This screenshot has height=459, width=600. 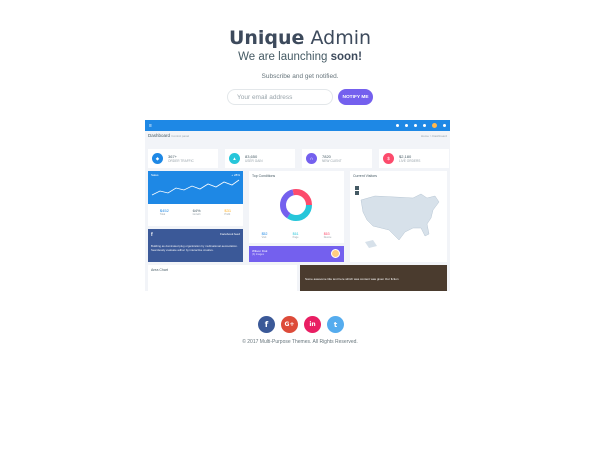 What do you see at coordinates (433, 135) in the screenshot?
I see `breadcrumb: Home > Dashboard` at bounding box center [433, 135].